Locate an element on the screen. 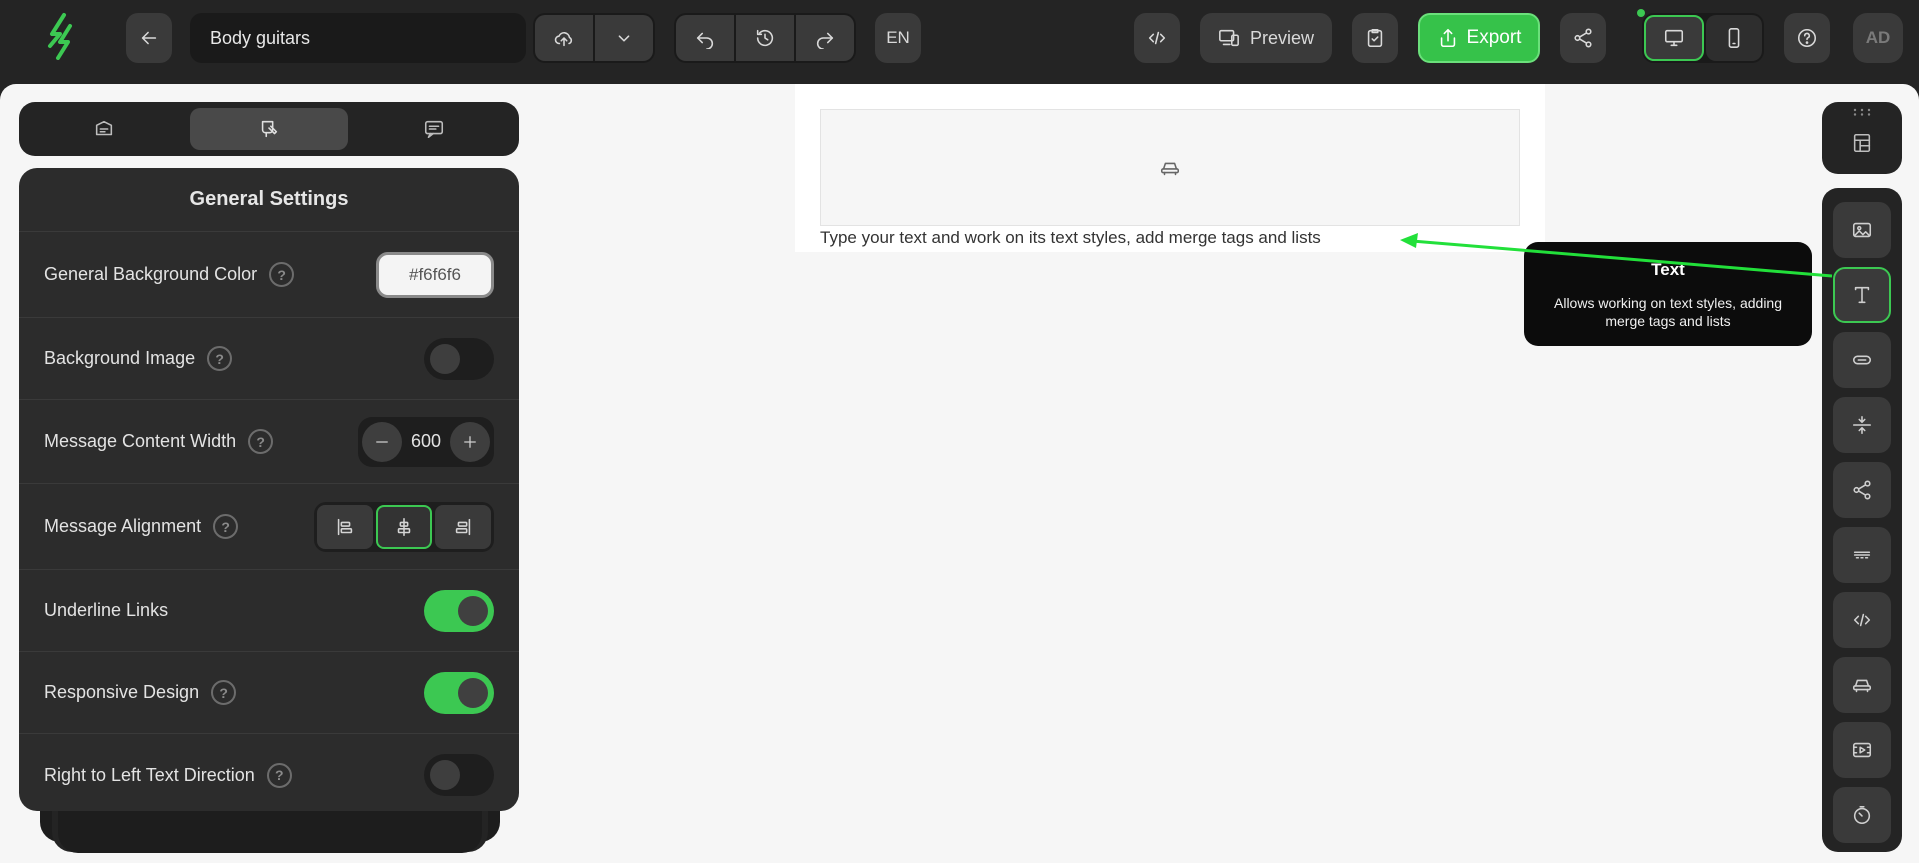 The width and height of the screenshot is (1919, 863). video-block-tool is located at coordinates (1862, 750).